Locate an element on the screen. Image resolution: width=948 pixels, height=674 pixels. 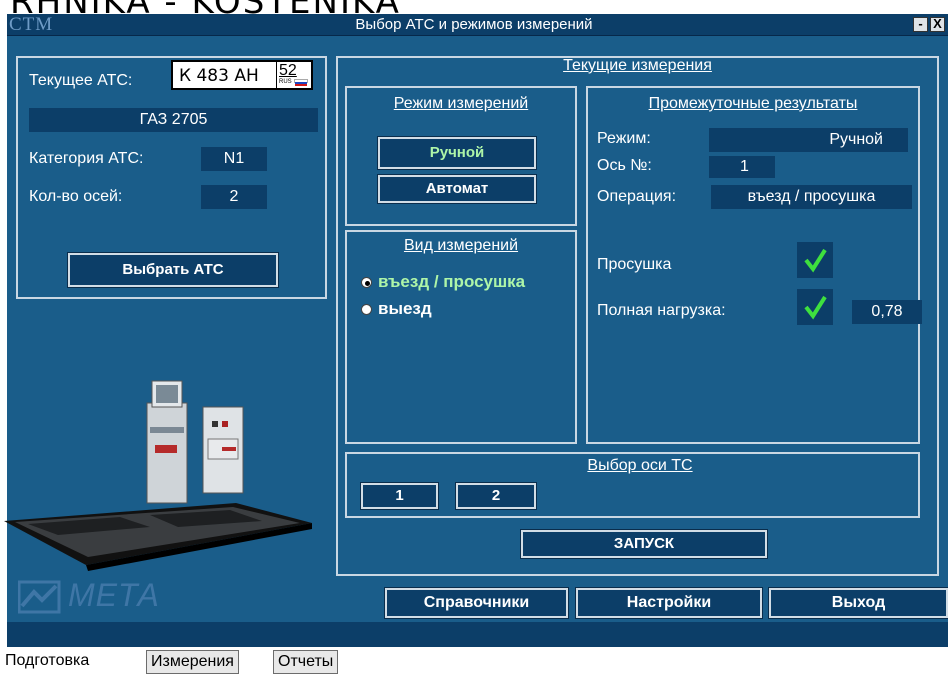
tab-preparation: Подготовка is located at coordinates (47, 661).